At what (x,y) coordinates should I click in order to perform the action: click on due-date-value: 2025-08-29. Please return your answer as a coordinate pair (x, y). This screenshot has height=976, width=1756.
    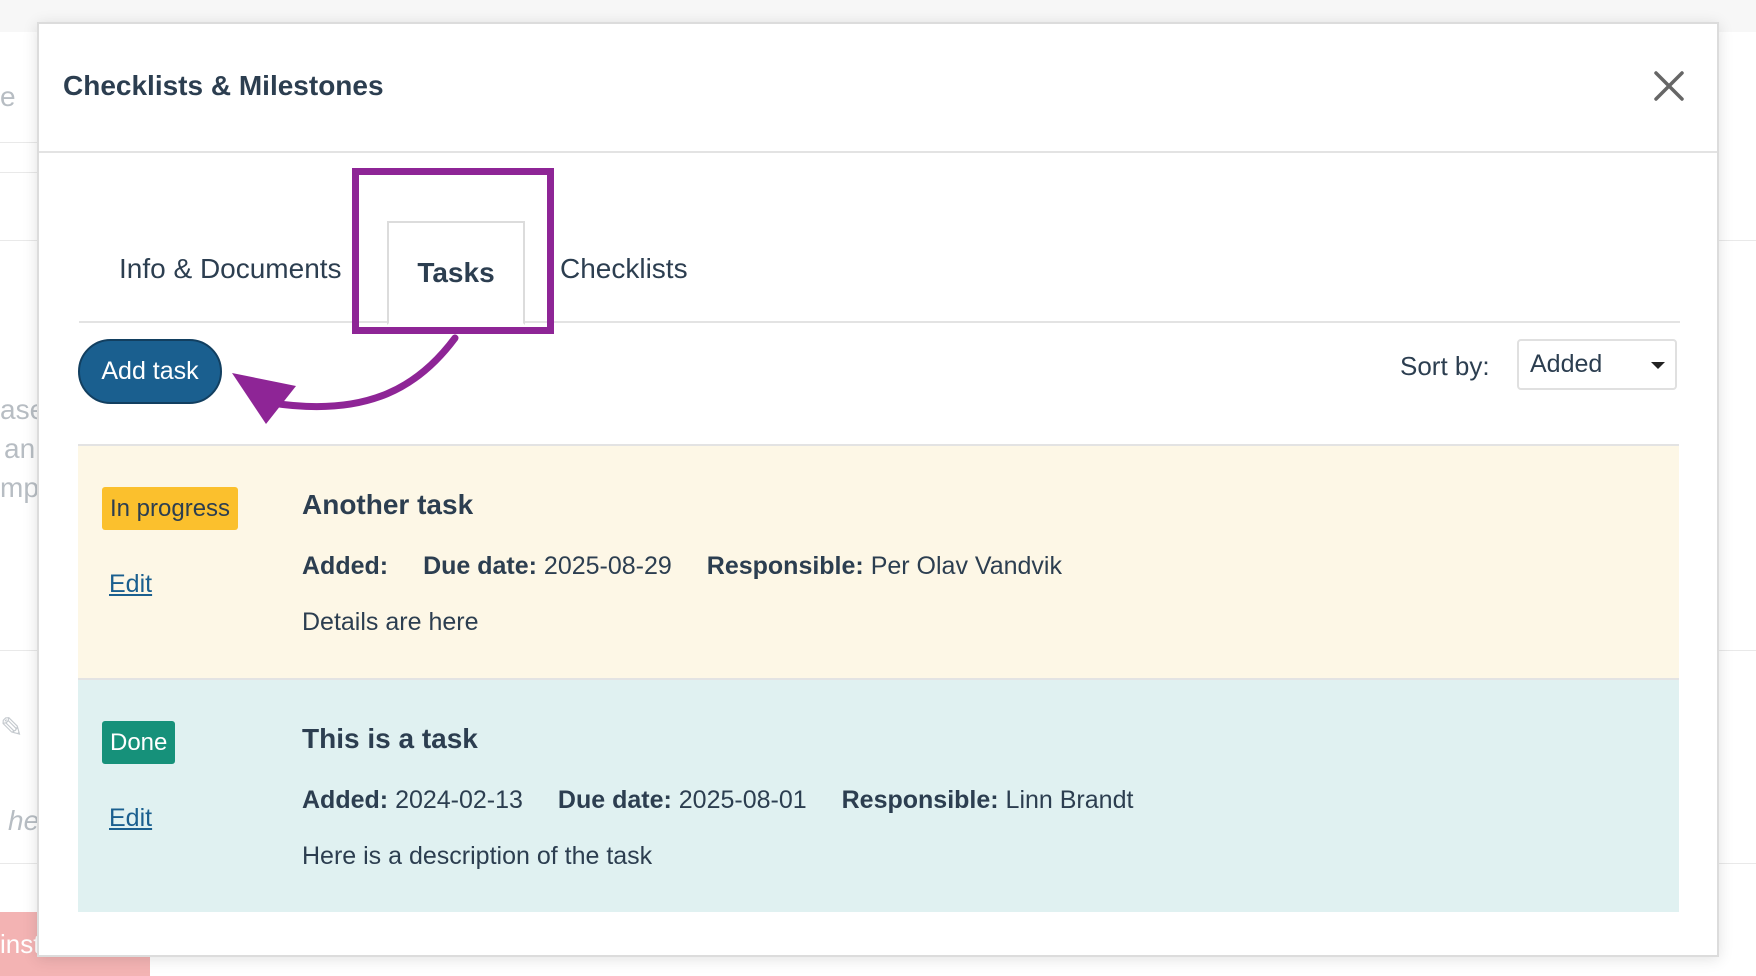
    Looking at the image, I should click on (607, 566).